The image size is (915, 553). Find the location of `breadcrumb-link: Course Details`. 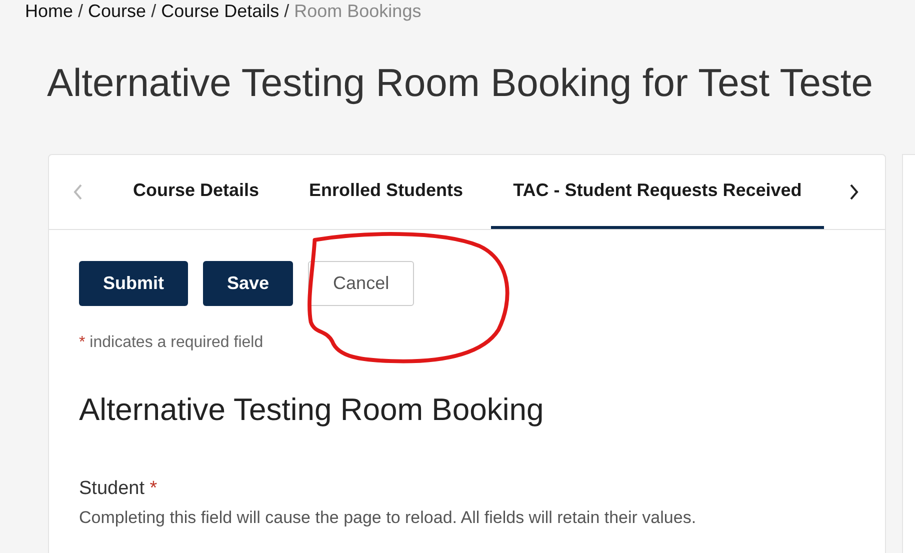

breadcrumb-link: Course Details is located at coordinates (220, 11).